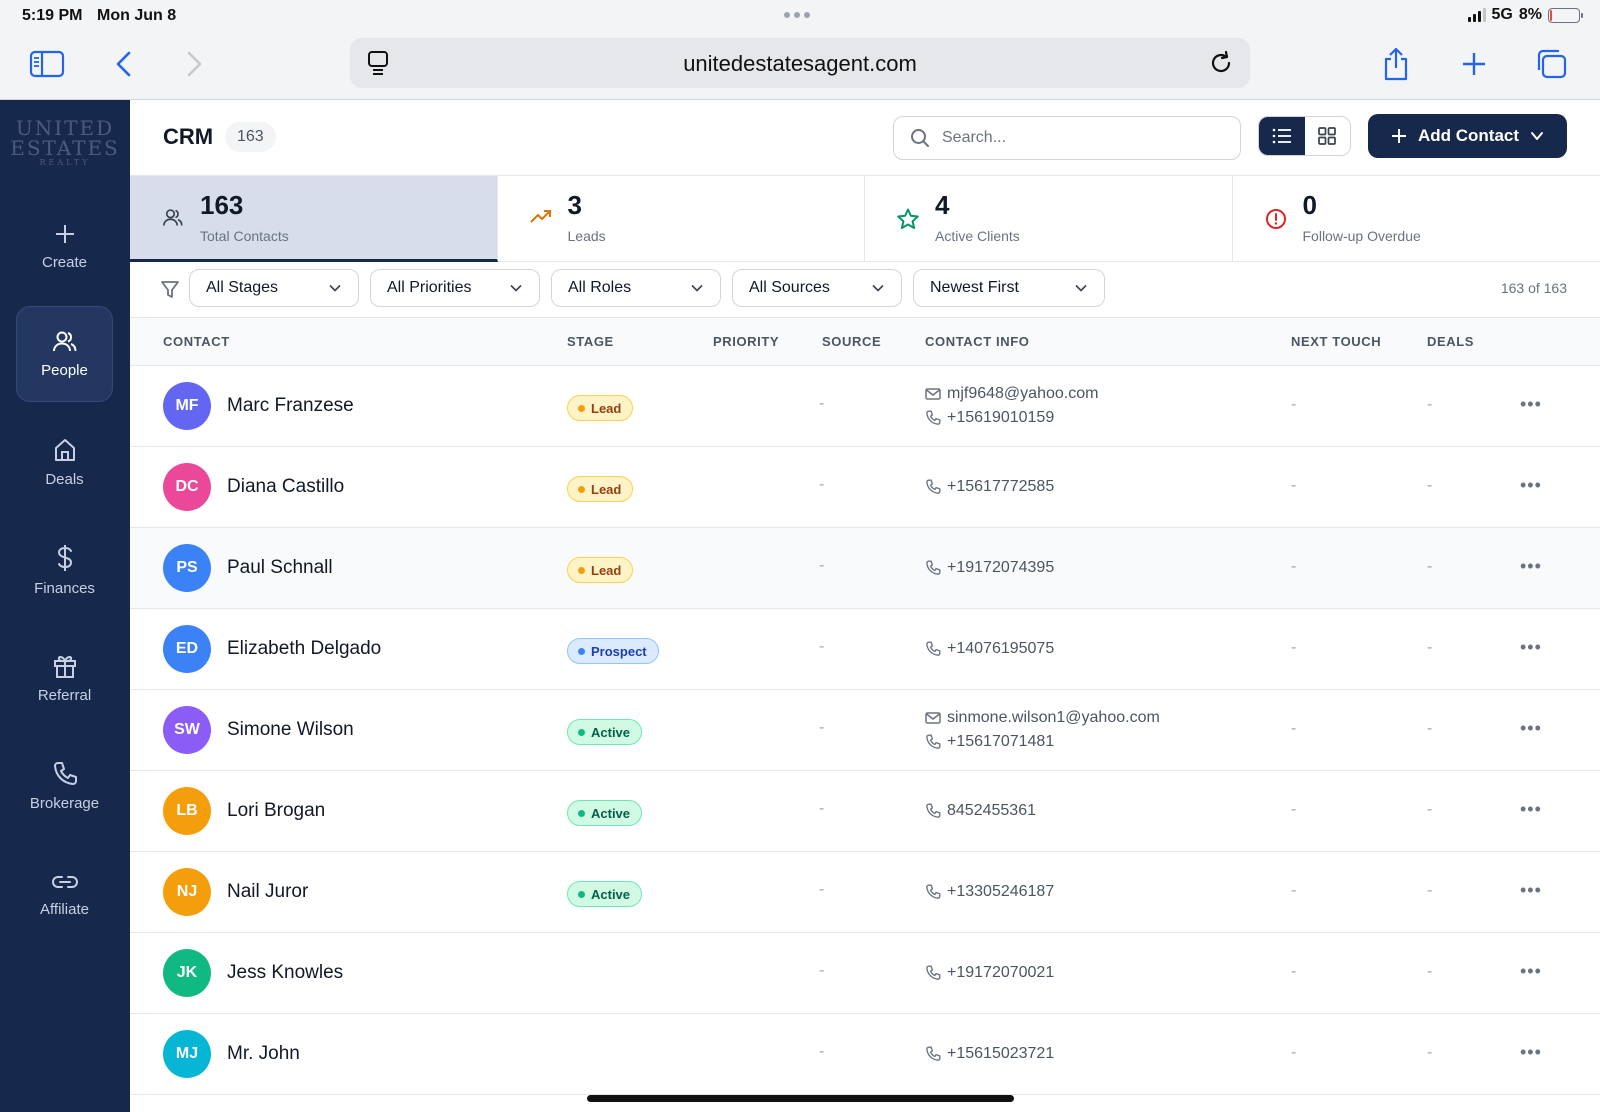 This screenshot has width=1600, height=1112. I want to click on phone-line: +15617071481, so click(1042, 742).